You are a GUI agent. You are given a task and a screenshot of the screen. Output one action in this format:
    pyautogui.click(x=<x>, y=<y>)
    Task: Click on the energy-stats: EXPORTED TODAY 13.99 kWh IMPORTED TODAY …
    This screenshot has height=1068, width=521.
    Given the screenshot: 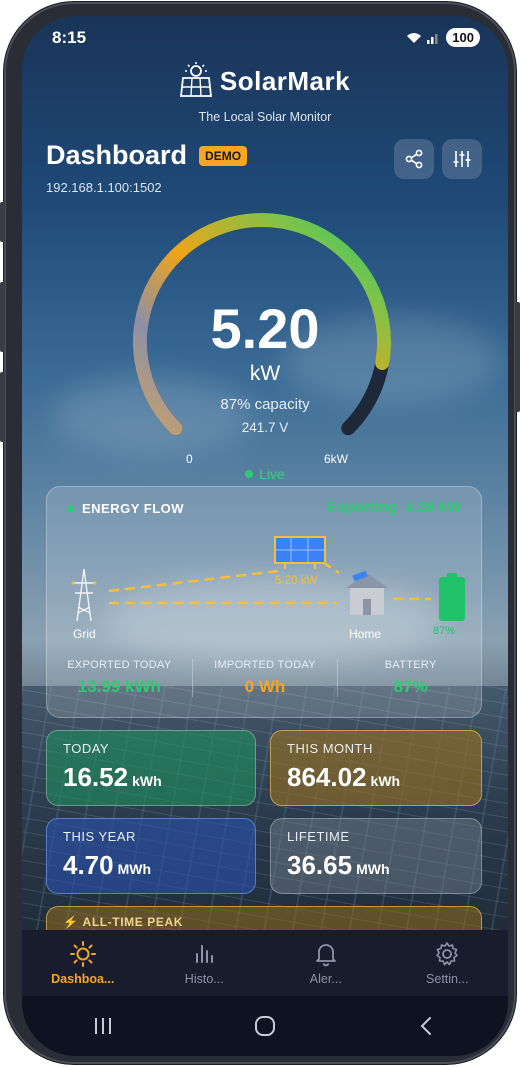 What is the action you would take?
    pyautogui.click(x=265, y=678)
    